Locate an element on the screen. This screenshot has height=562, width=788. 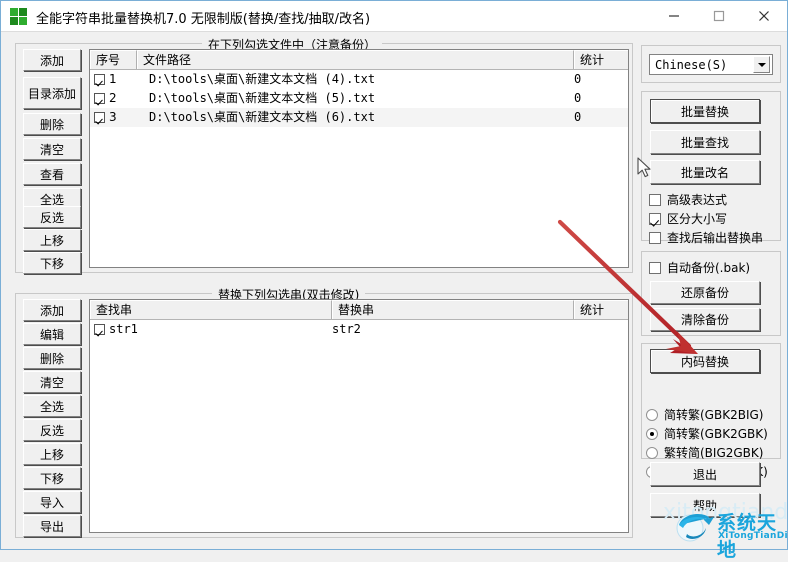
minimize-button is located at coordinates (673, 16).